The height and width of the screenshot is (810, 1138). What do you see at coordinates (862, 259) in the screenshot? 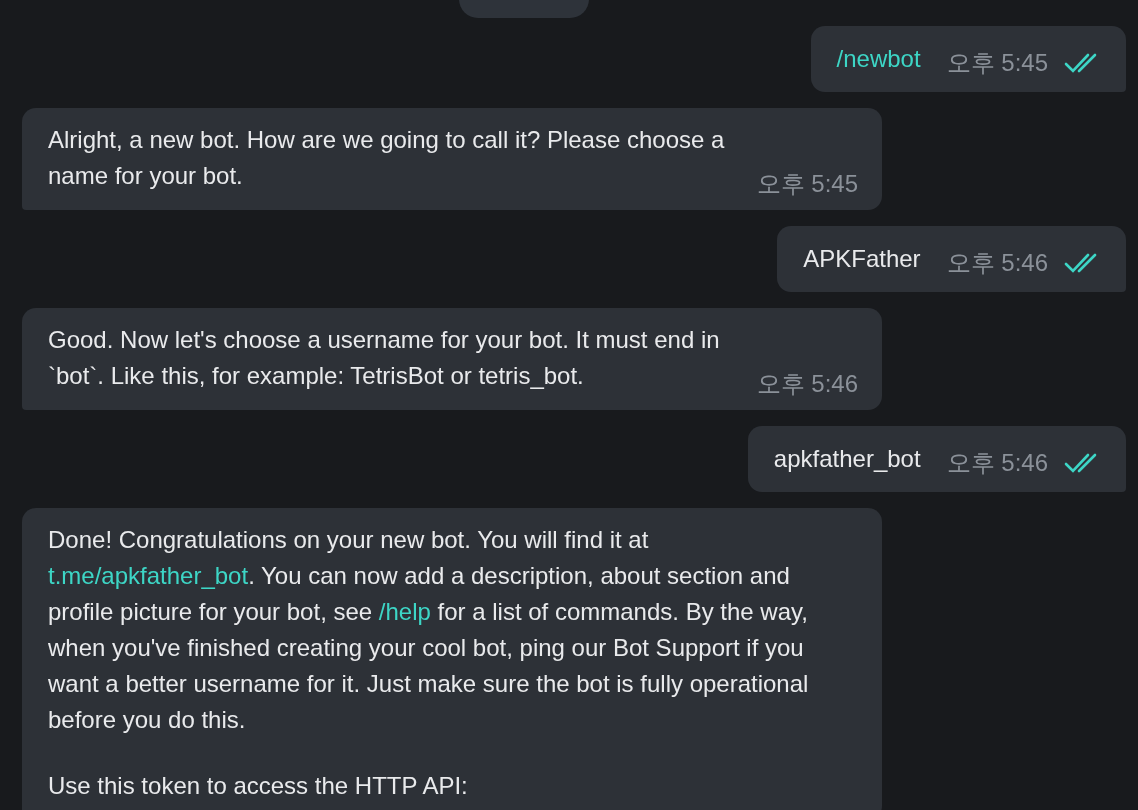
I see `message-text: APKFather` at bounding box center [862, 259].